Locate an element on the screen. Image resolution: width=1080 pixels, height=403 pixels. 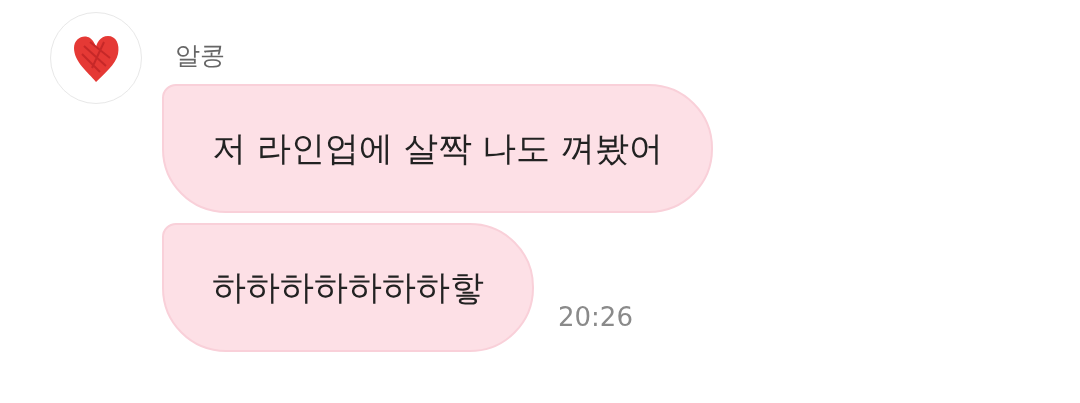
message-time: 20:26 is located at coordinates (595, 318).